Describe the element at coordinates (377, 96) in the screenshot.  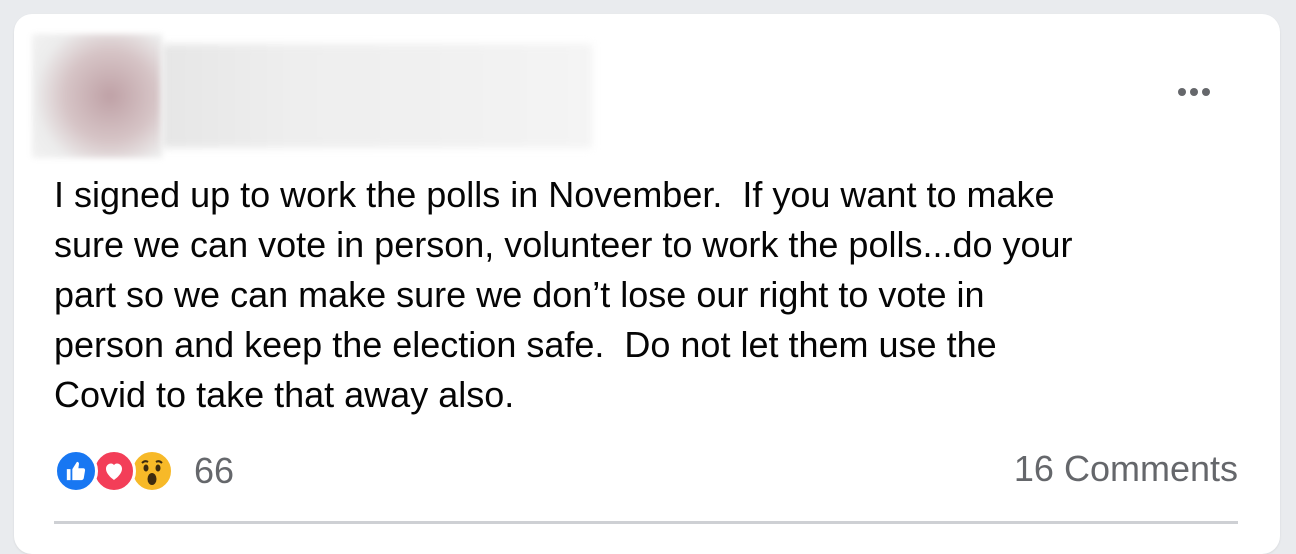
I see `blurred-author-name` at that location.